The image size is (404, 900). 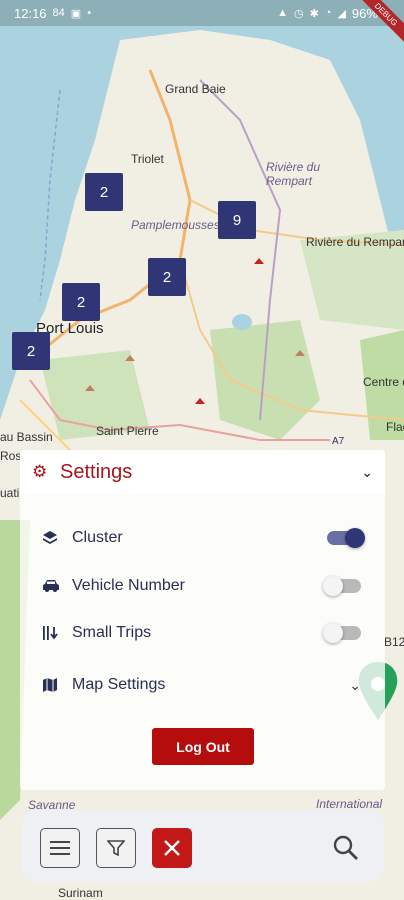 I want to click on clock: 12:16, so click(x=30, y=13).